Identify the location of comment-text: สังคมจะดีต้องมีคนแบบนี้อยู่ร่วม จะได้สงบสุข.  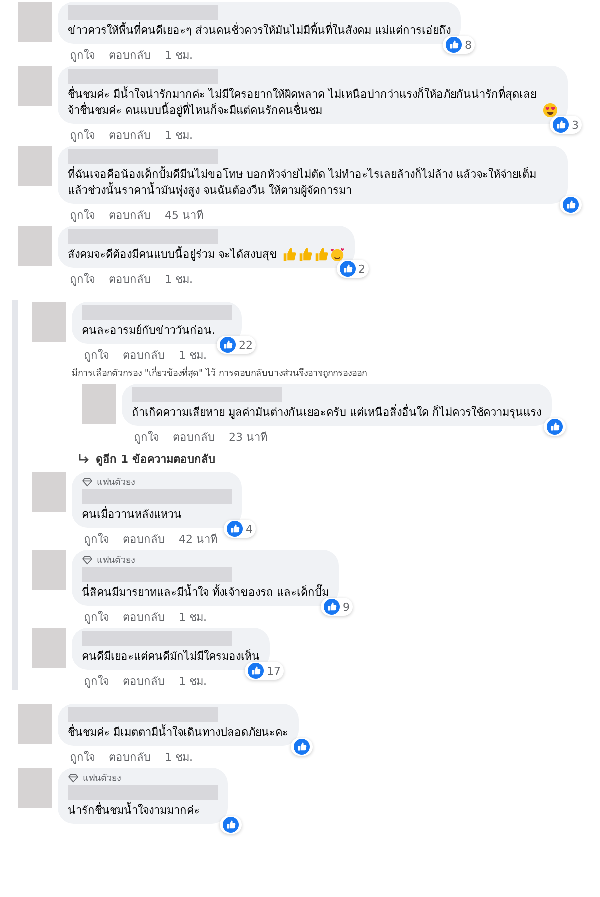
(173, 255).